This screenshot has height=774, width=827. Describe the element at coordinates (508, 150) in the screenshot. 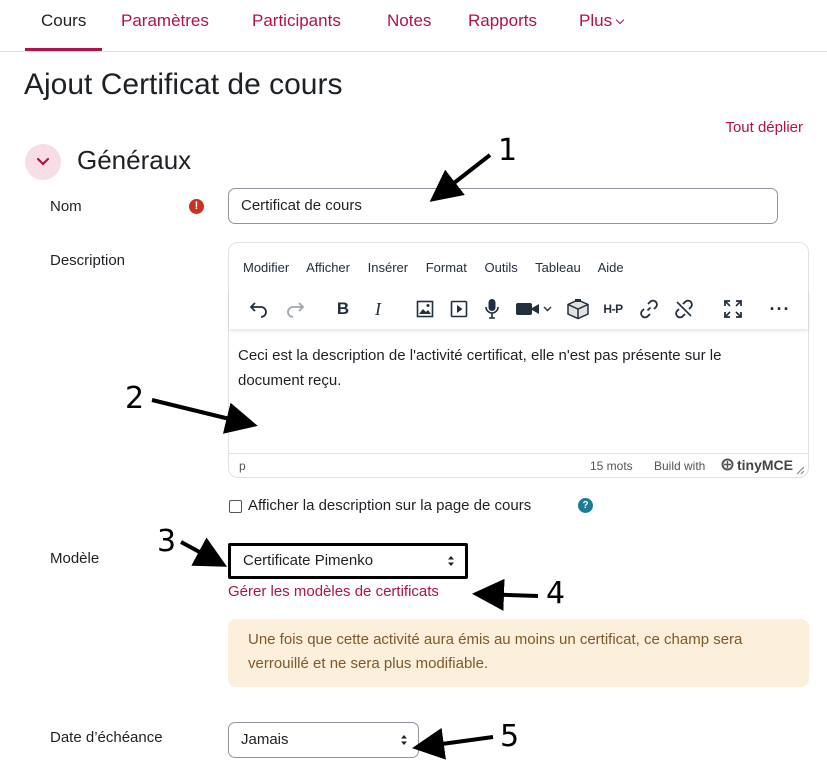

I see `annotation-number-1: 1` at that location.